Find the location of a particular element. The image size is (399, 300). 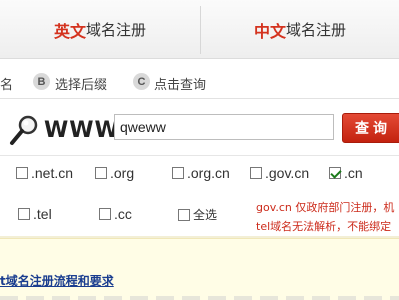

suffix-gov-cn: .gov.cn is located at coordinates (279, 173).